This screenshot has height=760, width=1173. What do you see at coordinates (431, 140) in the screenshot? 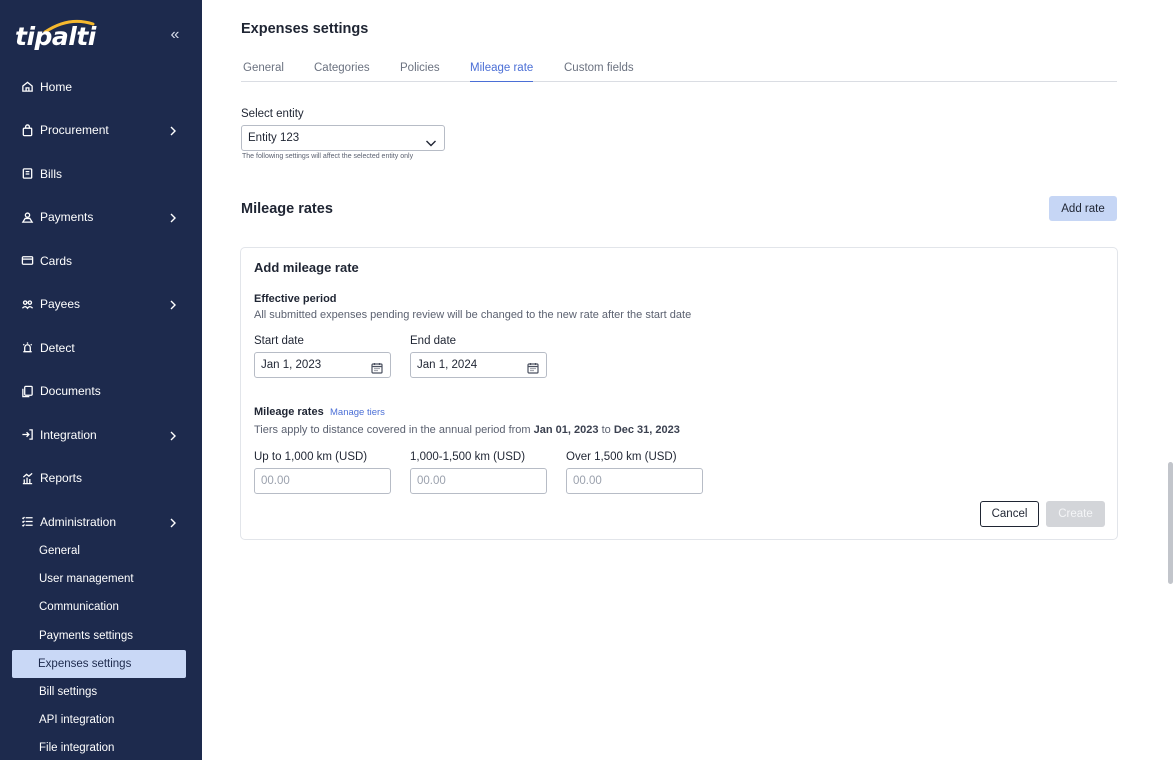
I see `chevron-down-icon` at bounding box center [431, 140].